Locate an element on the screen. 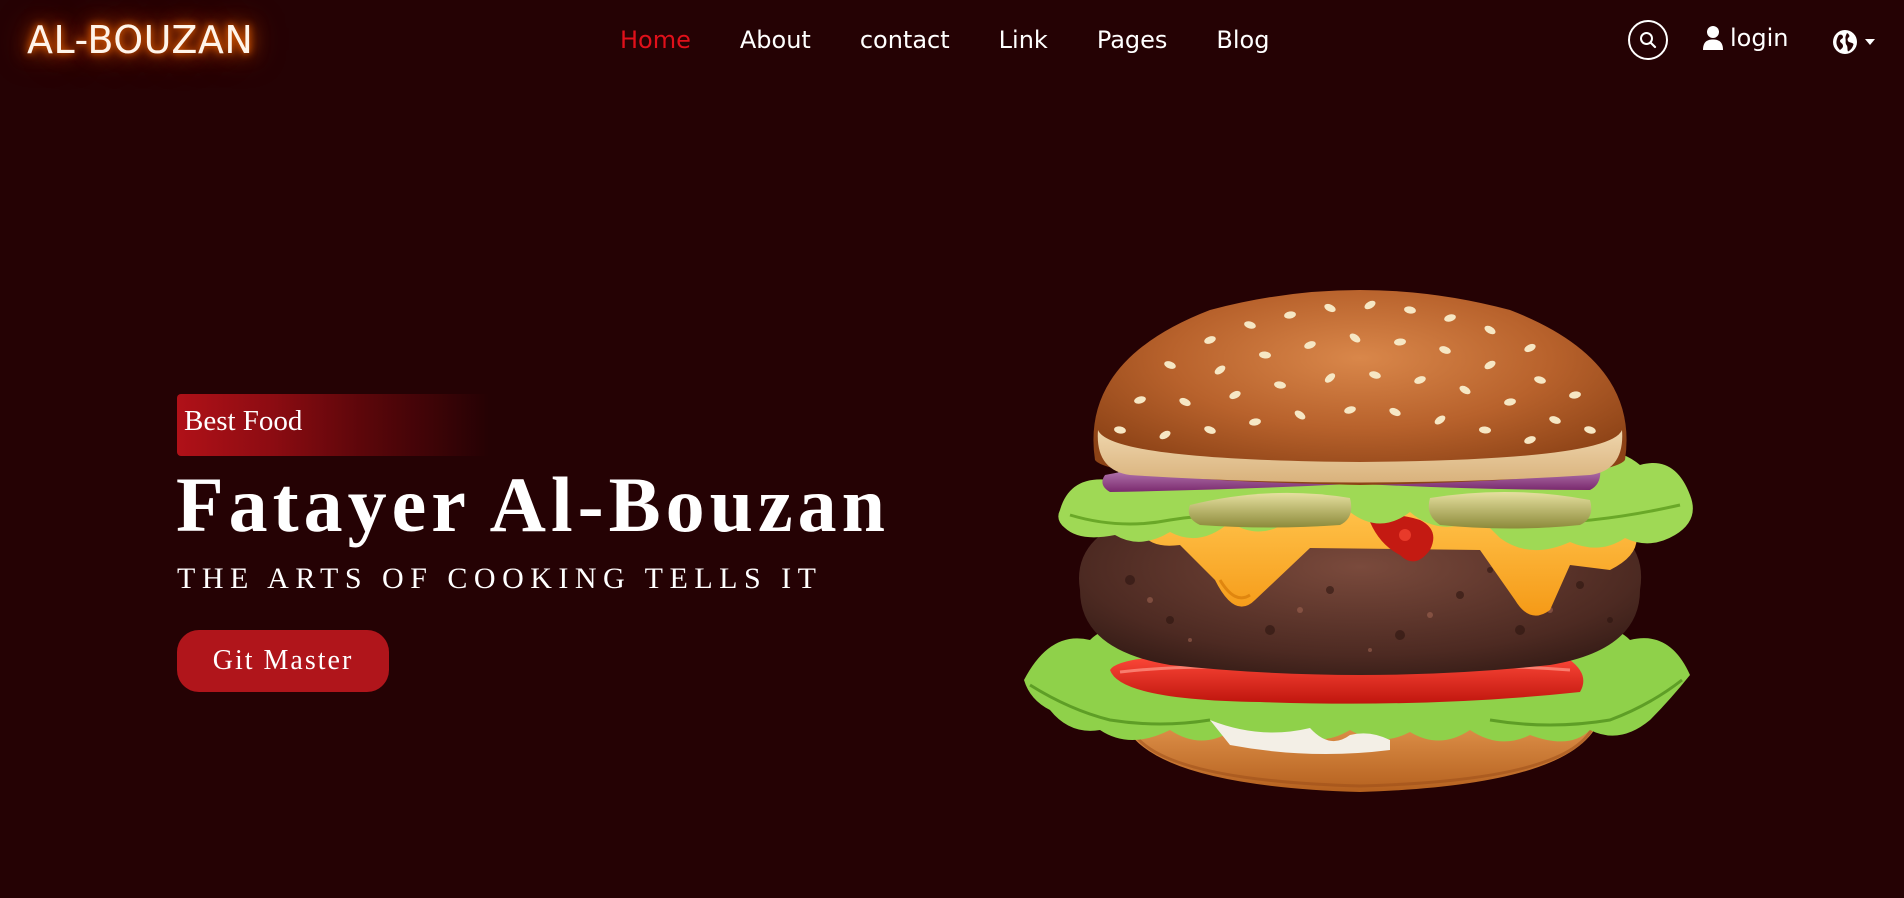  hero-subtitle: THE ARTS OF COOKING TELLS IT is located at coordinates (500, 578).